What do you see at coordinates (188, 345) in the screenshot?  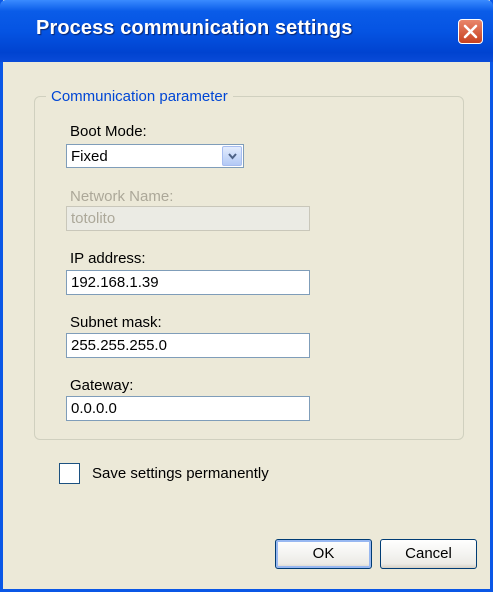 I see `subnet-mask-field: 255.255.255.0` at bounding box center [188, 345].